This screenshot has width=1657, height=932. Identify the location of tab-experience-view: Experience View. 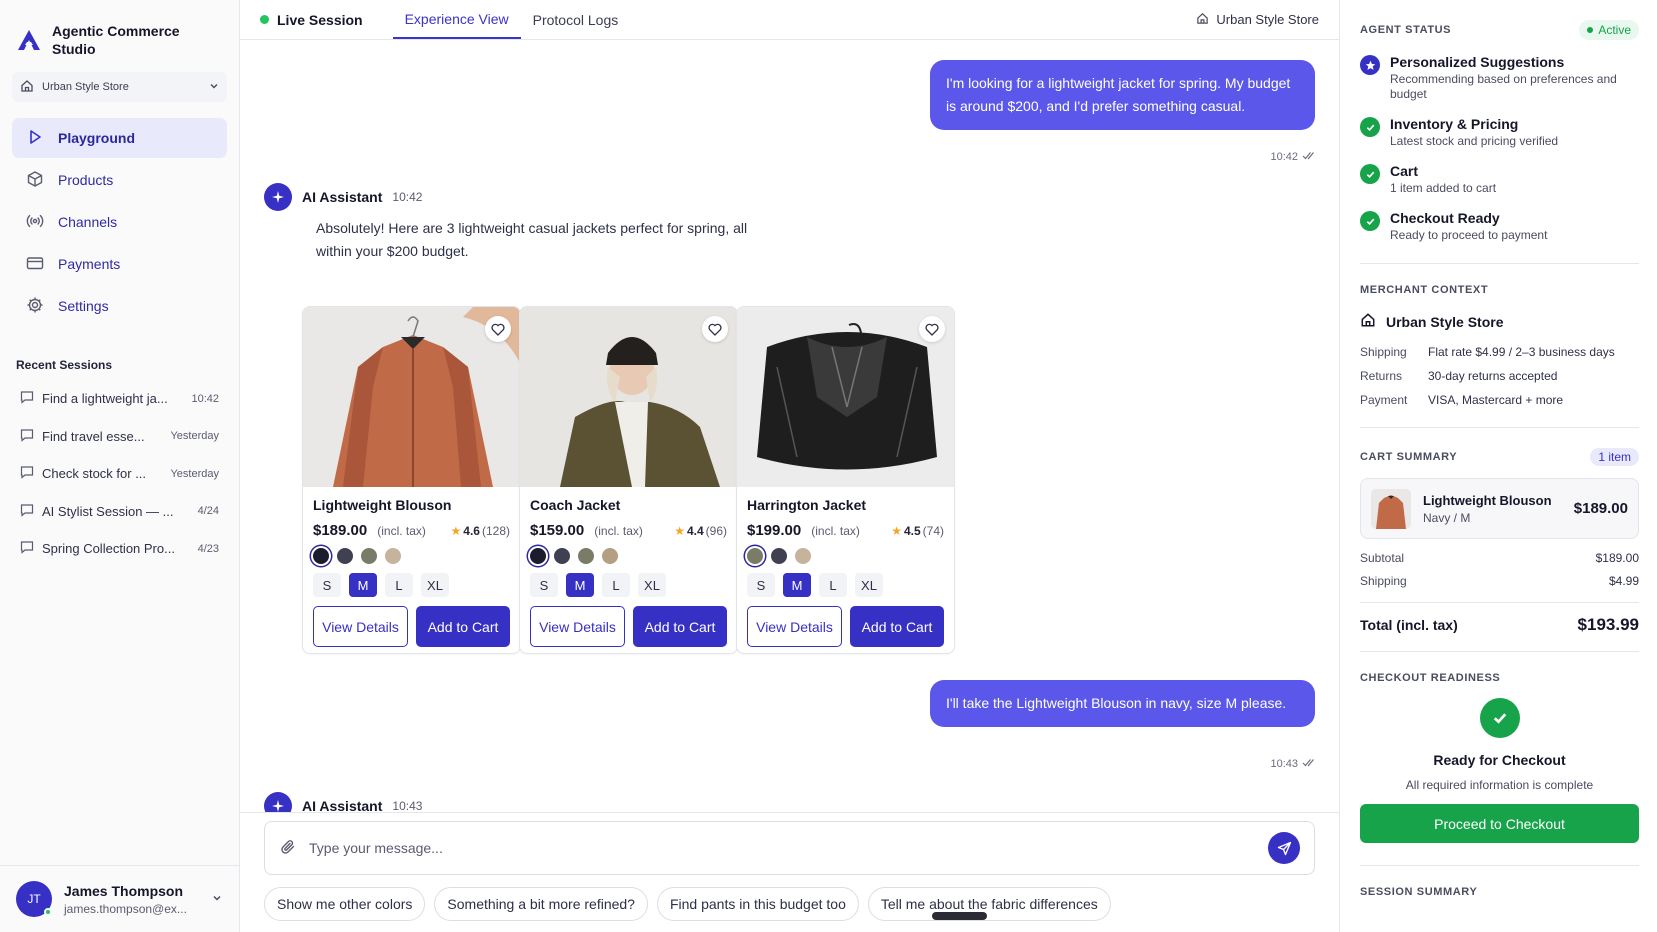
(456, 19).